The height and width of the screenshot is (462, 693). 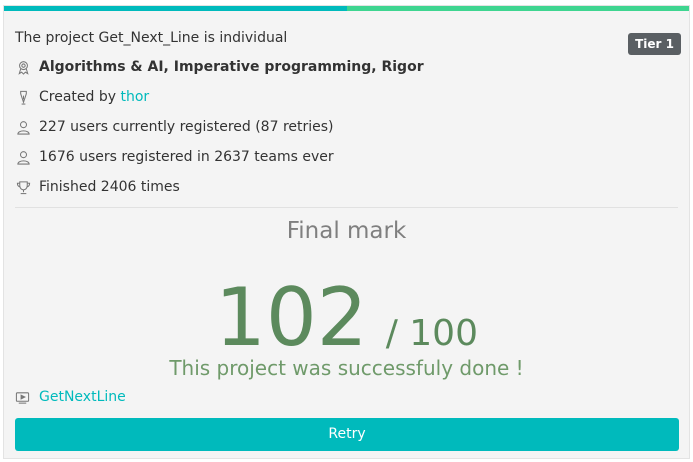 What do you see at coordinates (134, 97) in the screenshot?
I see `creator-link: thor` at bounding box center [134, 97].